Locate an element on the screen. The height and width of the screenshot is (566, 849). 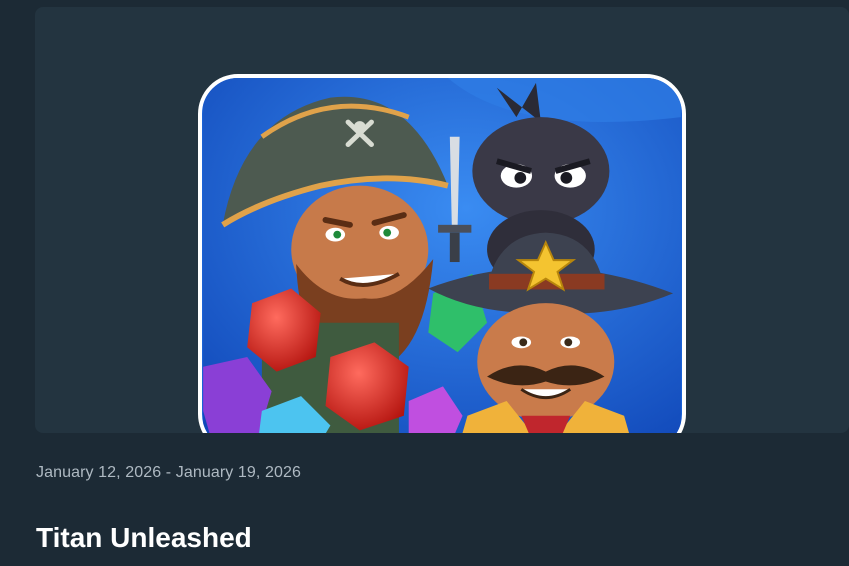
event-date-range: January 12, 2026 - January 19, 2026 is located at coordinates (169, 472).